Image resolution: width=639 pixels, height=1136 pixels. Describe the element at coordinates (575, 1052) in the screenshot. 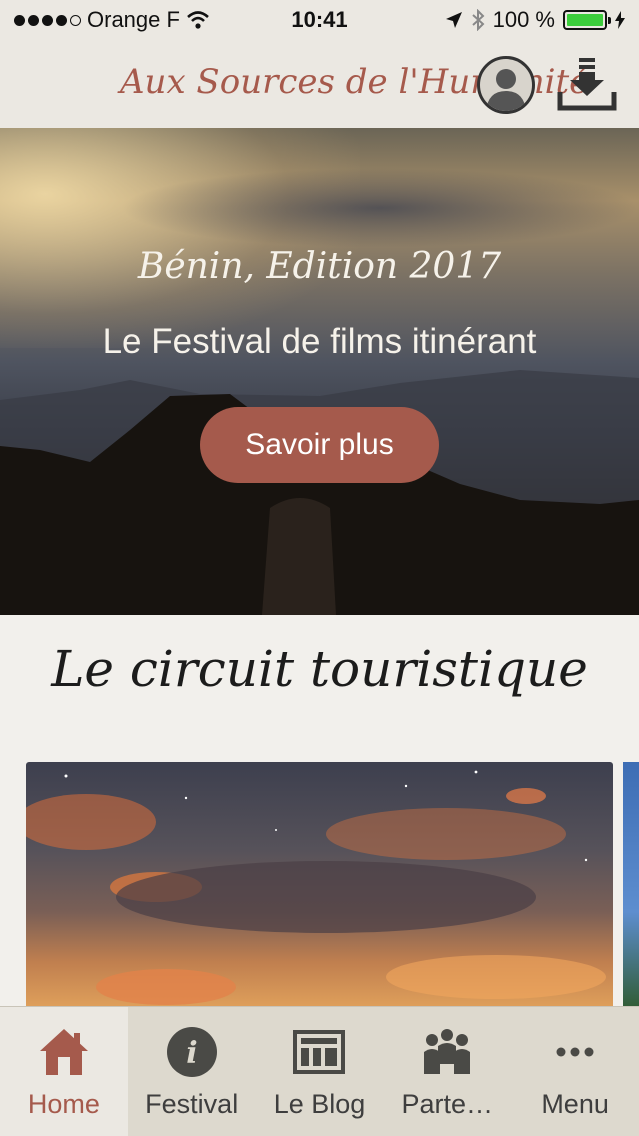

I see `more-icon` at that location.